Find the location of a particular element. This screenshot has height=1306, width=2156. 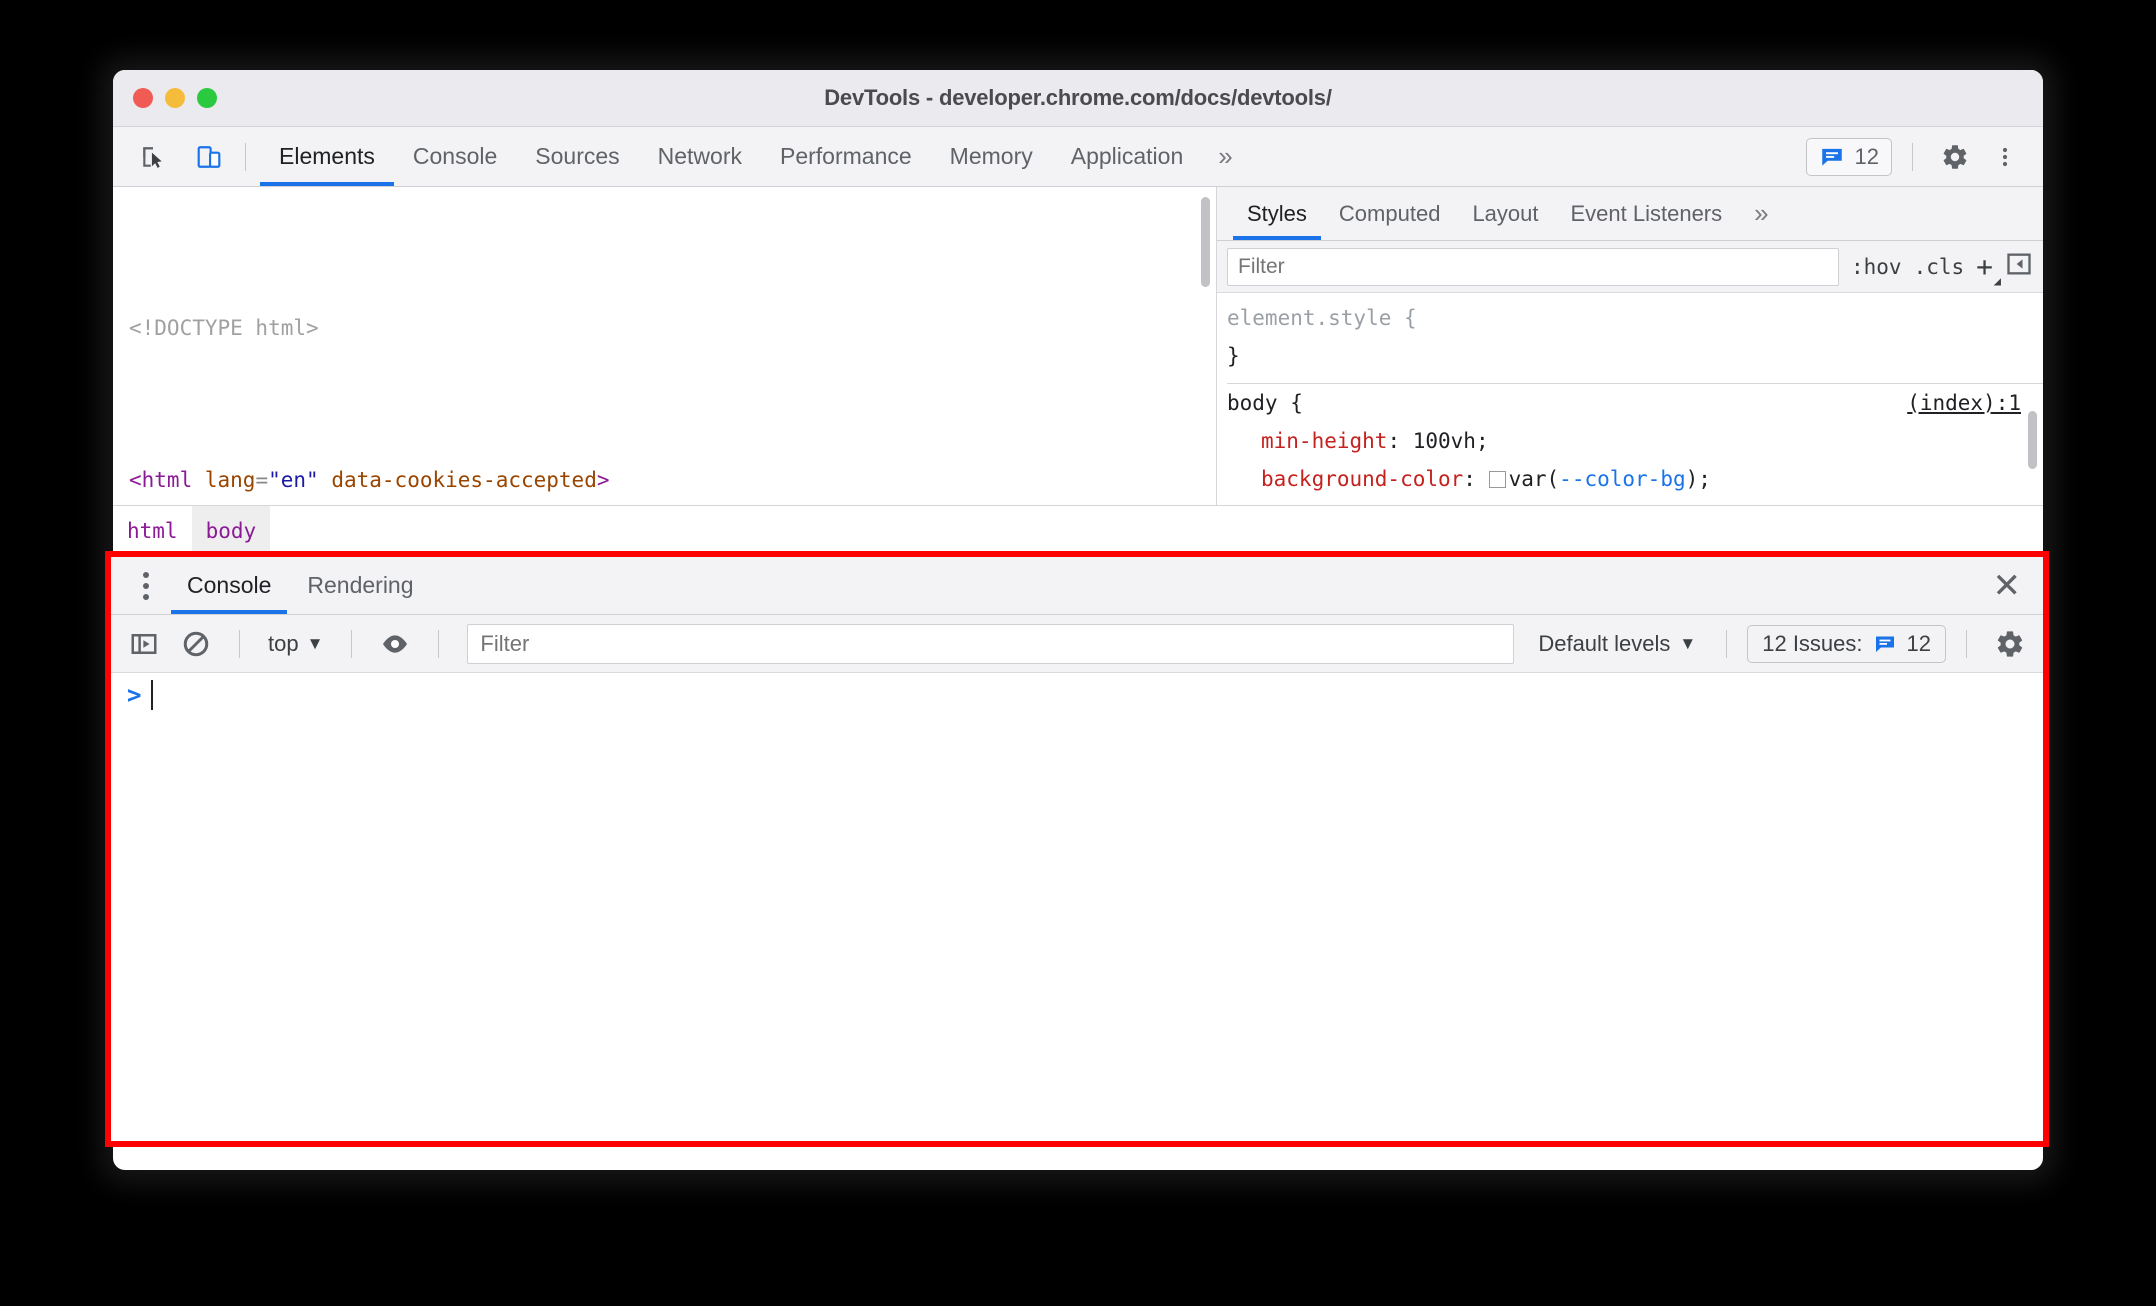

javascript-context-selector: top ▼ is located at coordinates (295, 644).